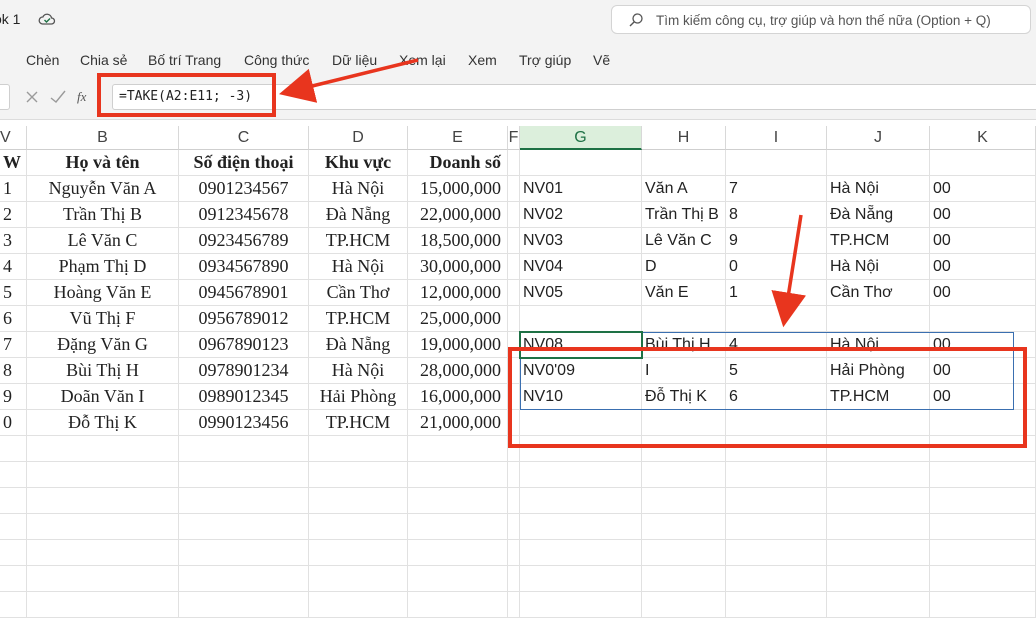 The image size is (1036, 618). I want to click on arrow-to-result, so click(789, 271).